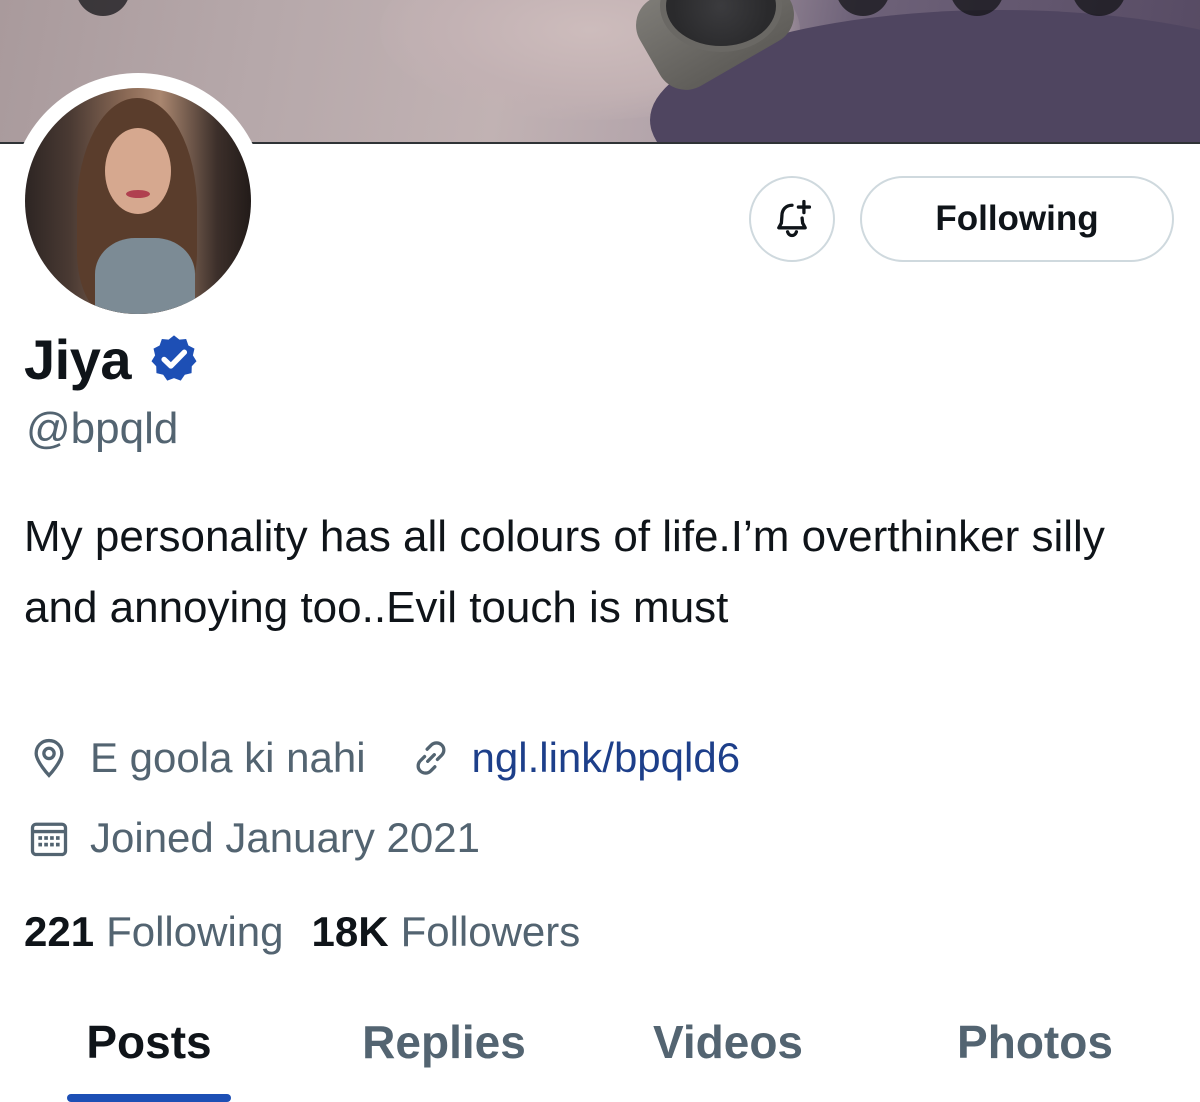 This screenshot has height=1102, width=1200. I want to click on following-count: 221, so click(59, 931).